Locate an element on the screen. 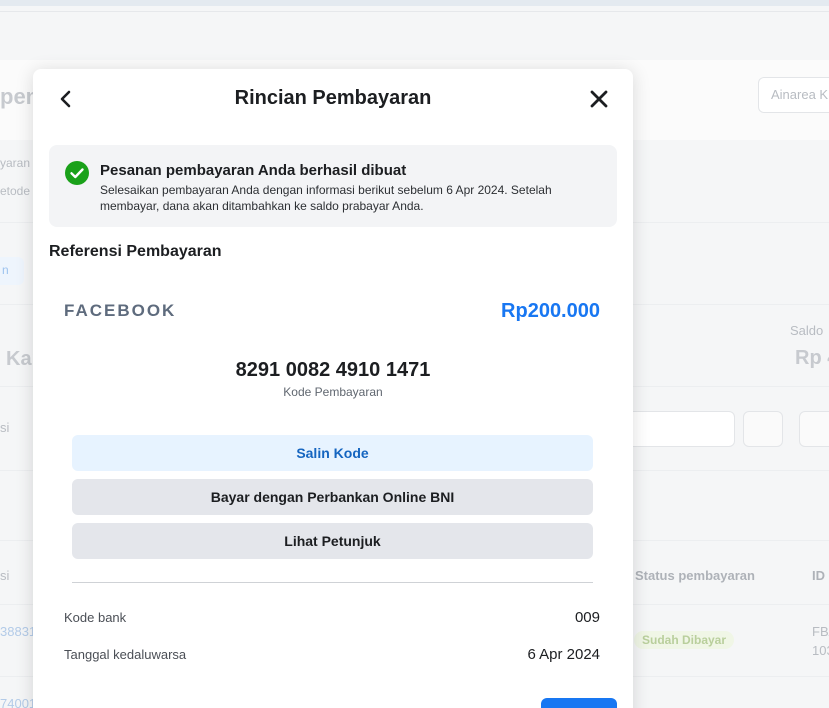 The height and width of the screenshot is (708, 829). bank-code-label: Kode bank is located at coordinates (95, 617).